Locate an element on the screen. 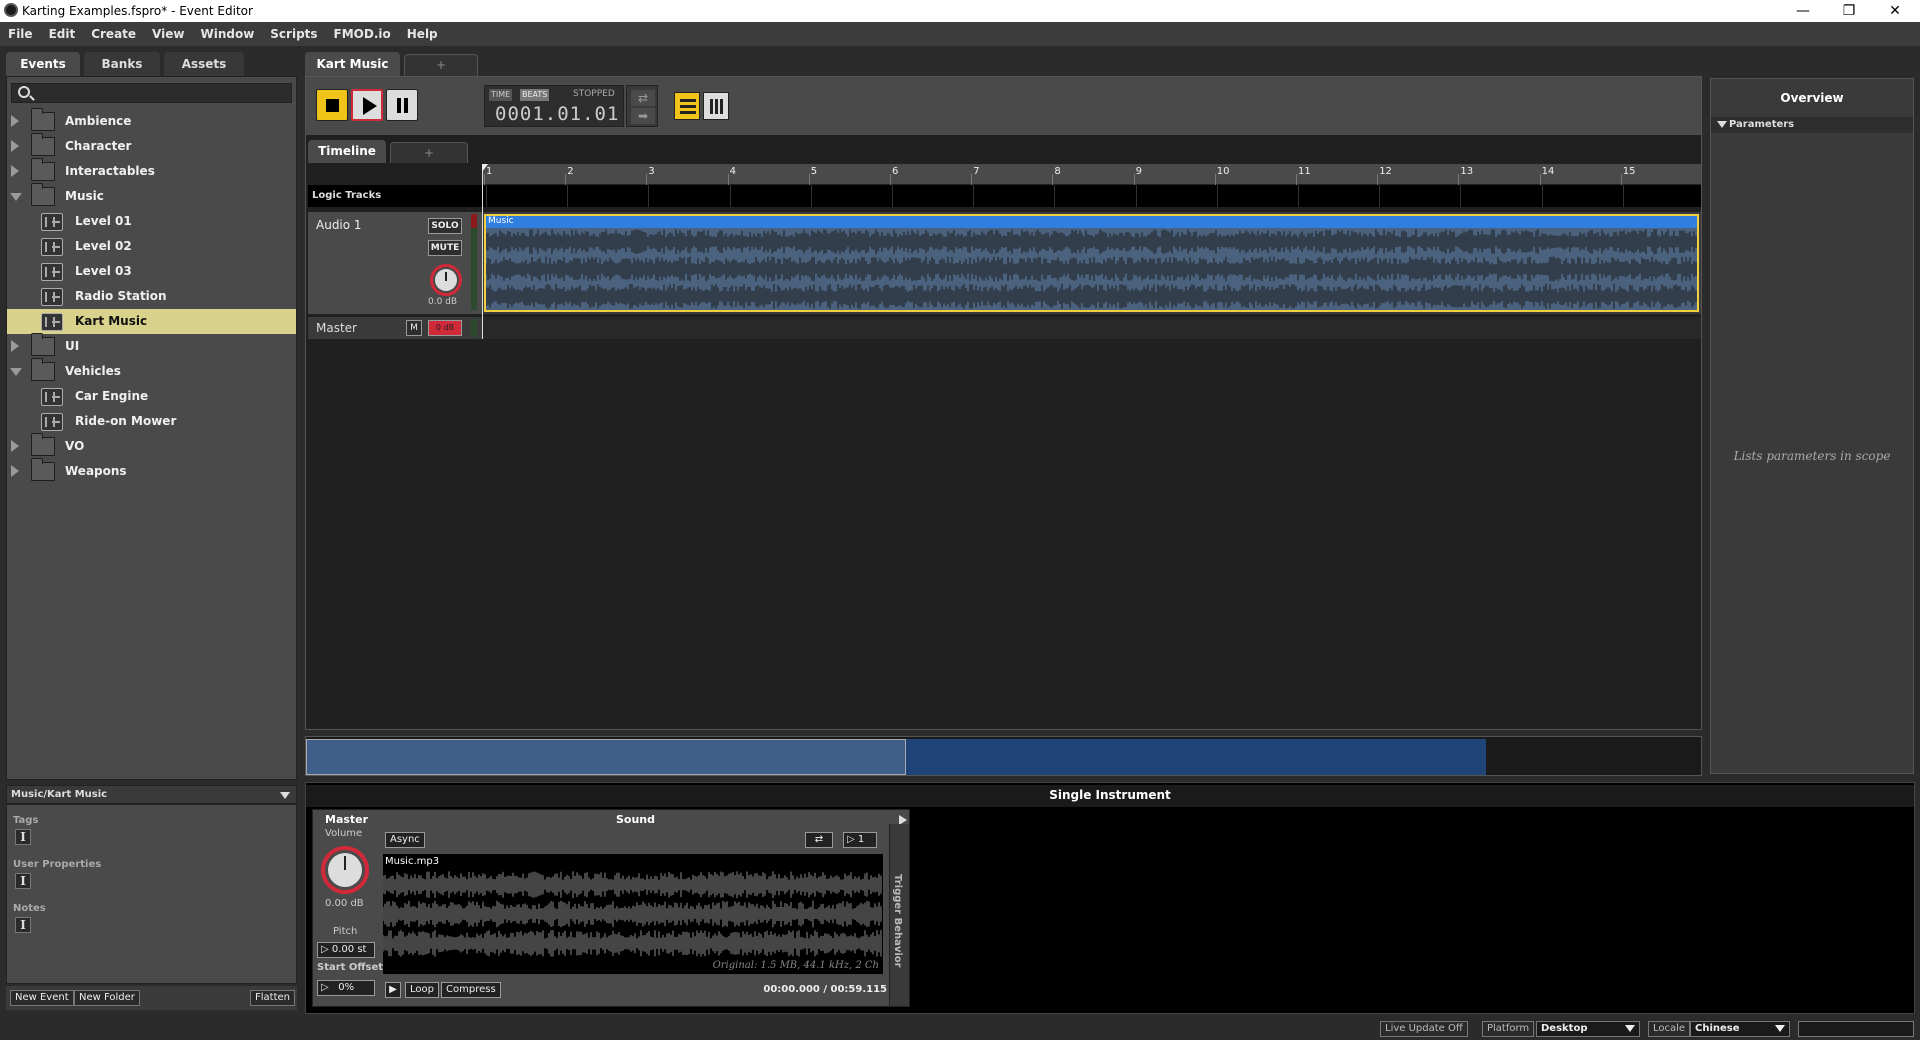  audio-track-lane: Music is located at coordinates (1091, 263).